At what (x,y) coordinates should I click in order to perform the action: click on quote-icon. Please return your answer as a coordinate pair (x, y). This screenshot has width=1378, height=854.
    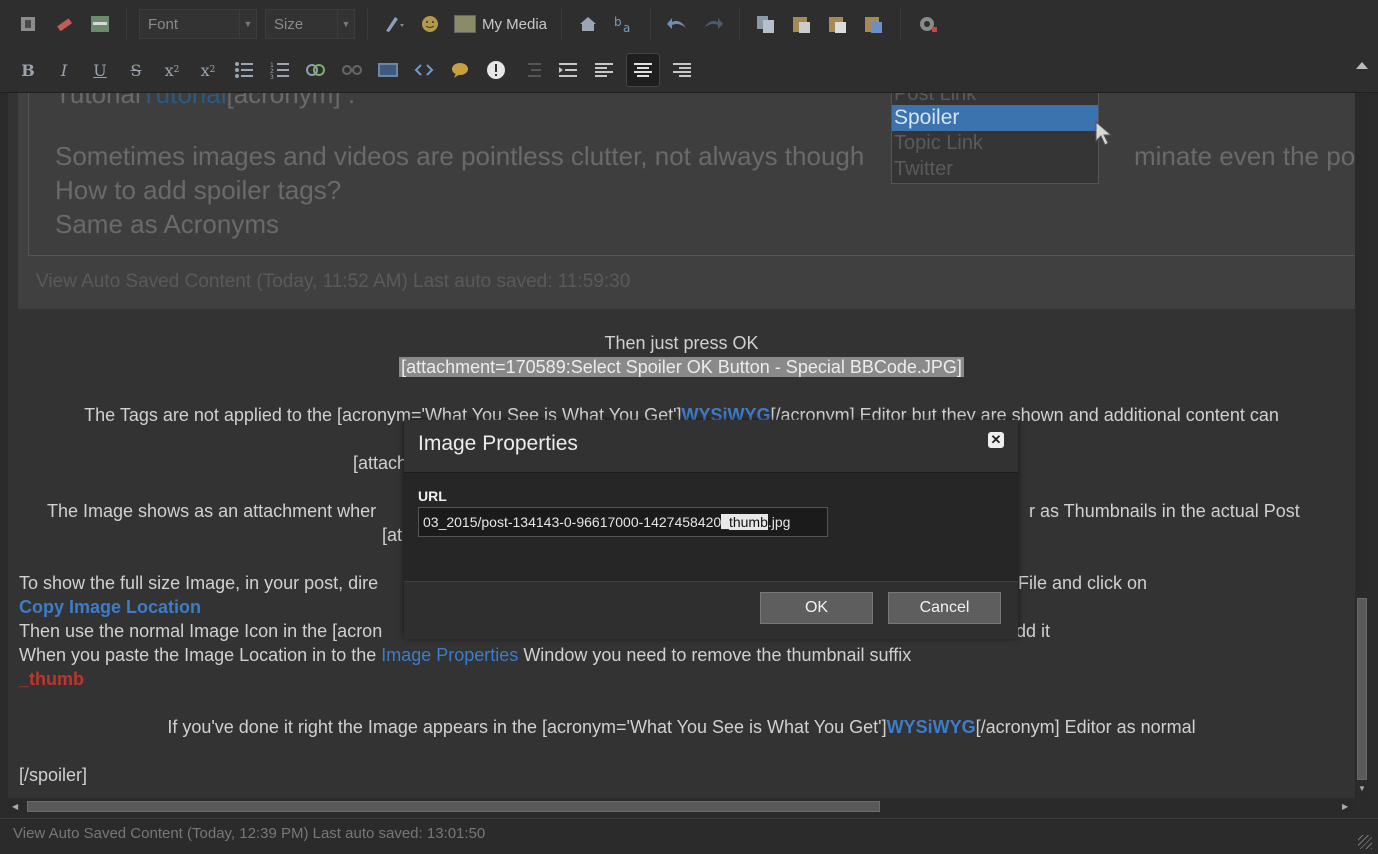
    Looking at the image, I should click on (460, 70).